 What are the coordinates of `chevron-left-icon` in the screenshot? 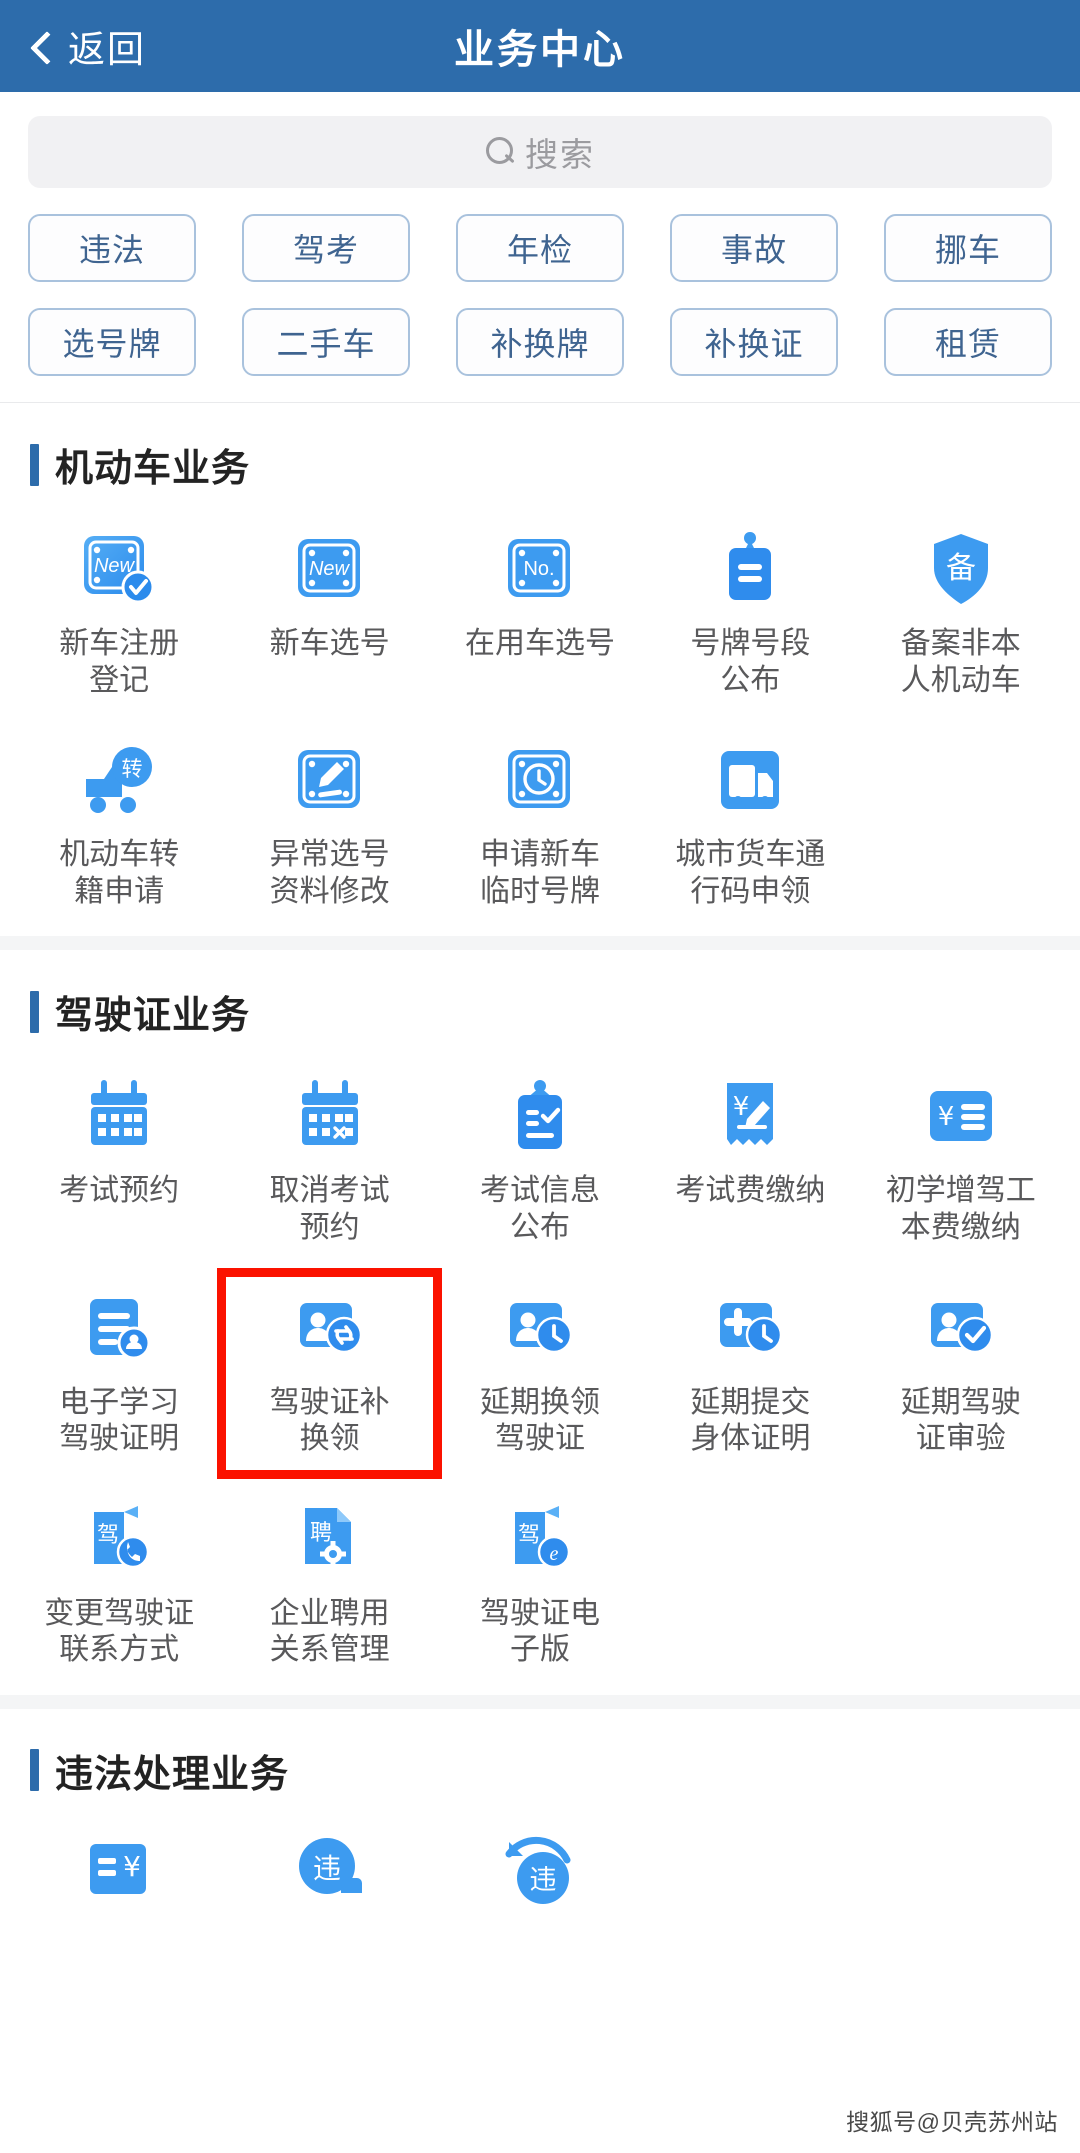 It's located at (41, 46).